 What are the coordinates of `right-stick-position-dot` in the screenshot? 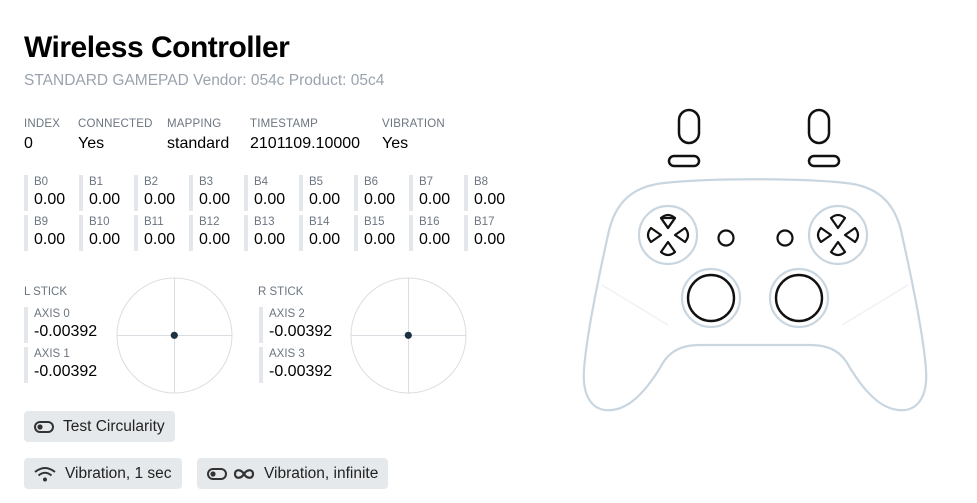 It's located at (408, 335).